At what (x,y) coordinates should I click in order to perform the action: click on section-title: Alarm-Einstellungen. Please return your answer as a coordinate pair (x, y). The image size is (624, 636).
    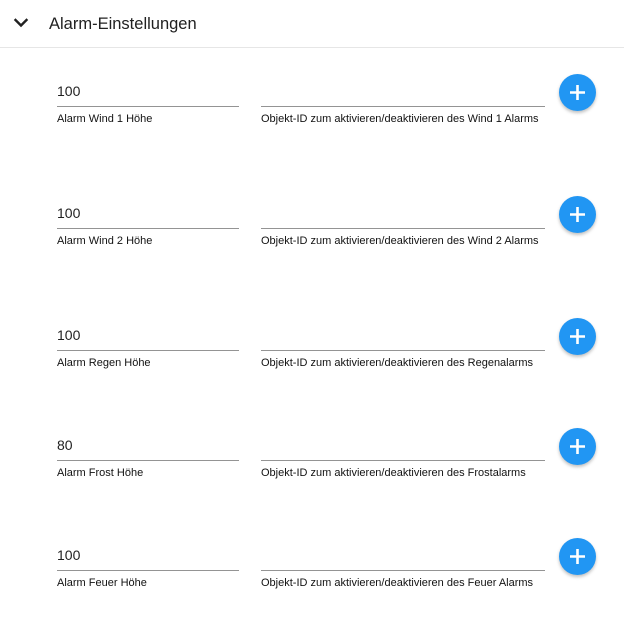
    Looking at the image, I should click on (123, 24).